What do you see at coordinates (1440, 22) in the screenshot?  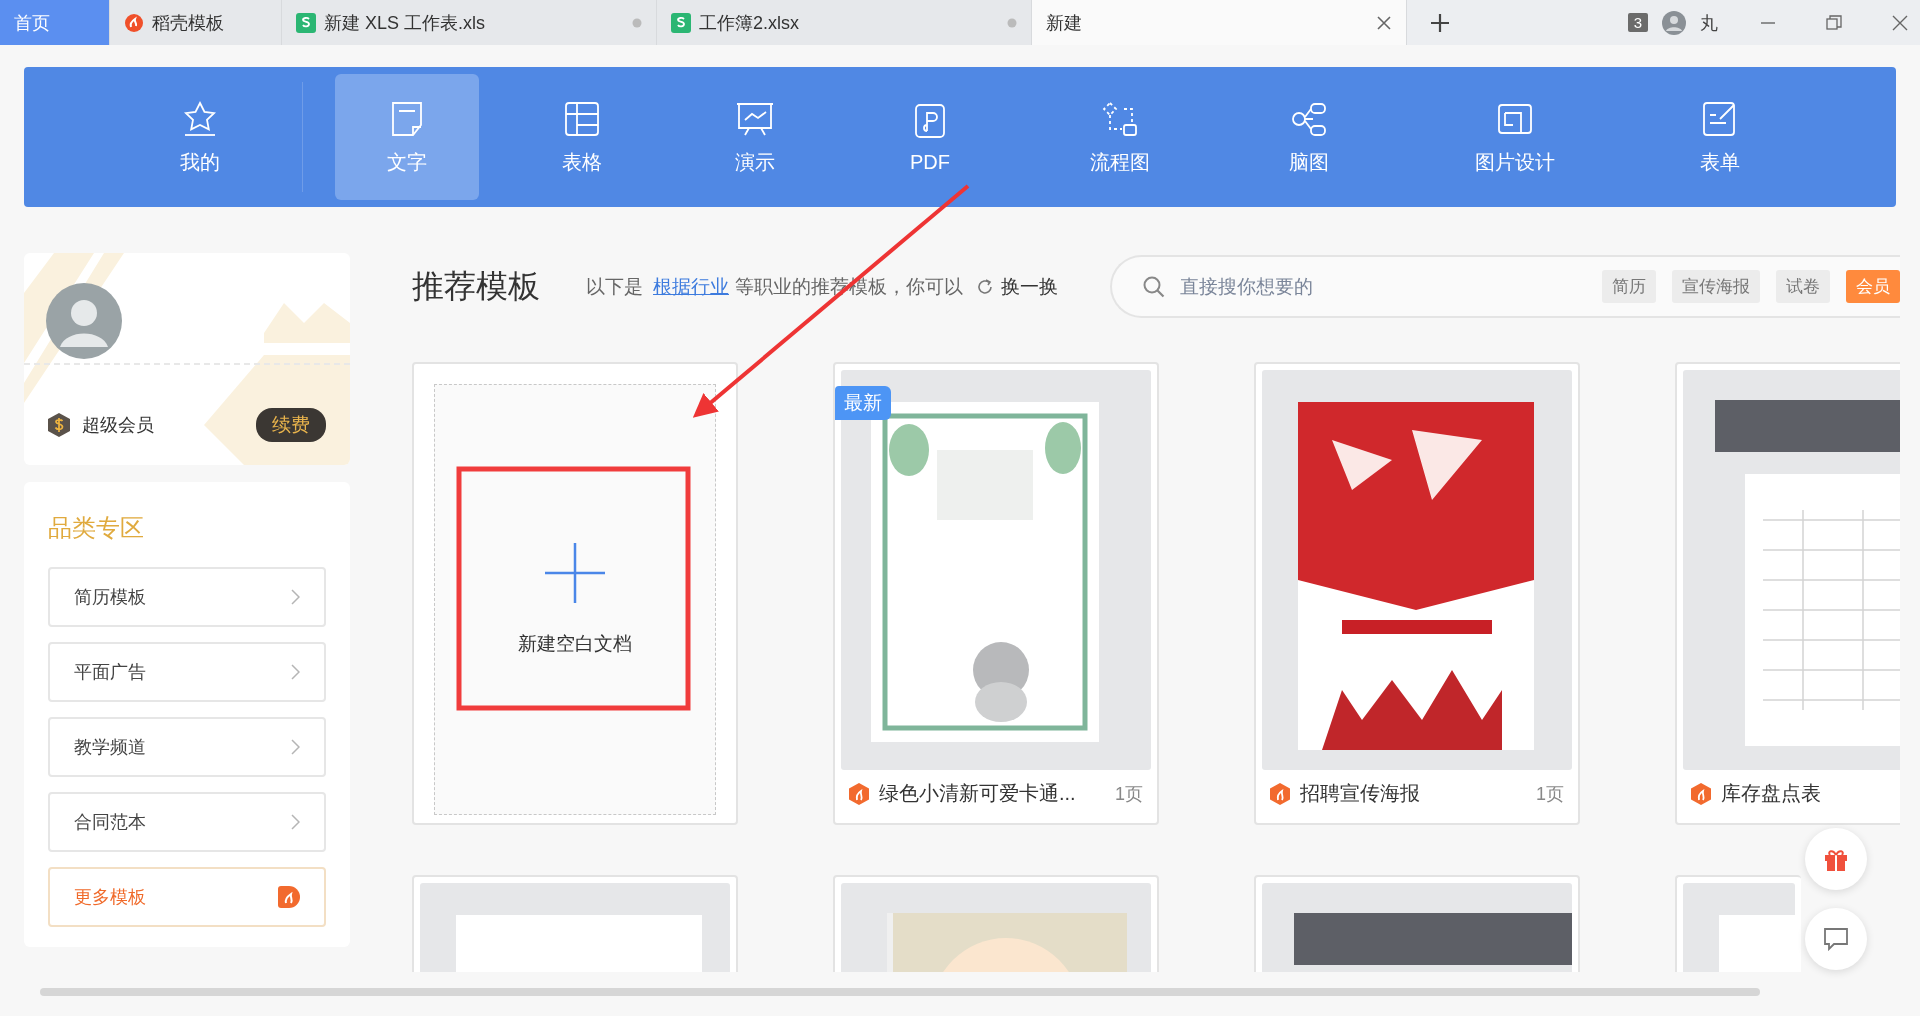 I see `add-tab-icon` at bounding box center [1440, 22].